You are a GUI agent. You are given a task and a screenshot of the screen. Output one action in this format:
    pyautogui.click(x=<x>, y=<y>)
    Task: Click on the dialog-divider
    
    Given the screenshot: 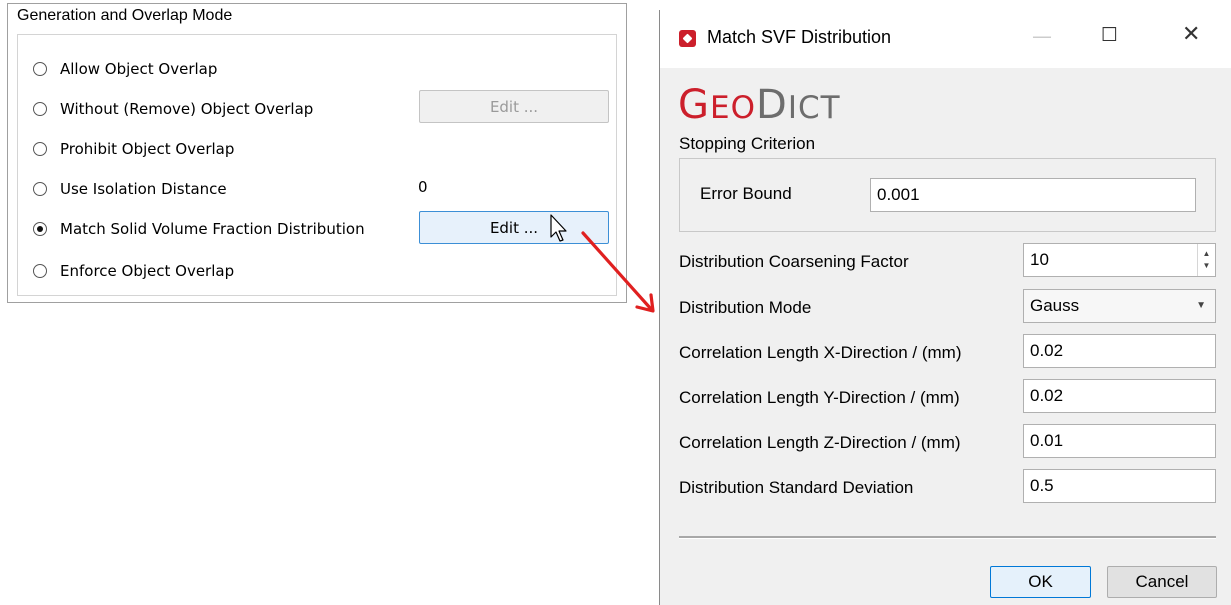 What is the action you would take?
    pyautogui.click(x=947, y=537)
    